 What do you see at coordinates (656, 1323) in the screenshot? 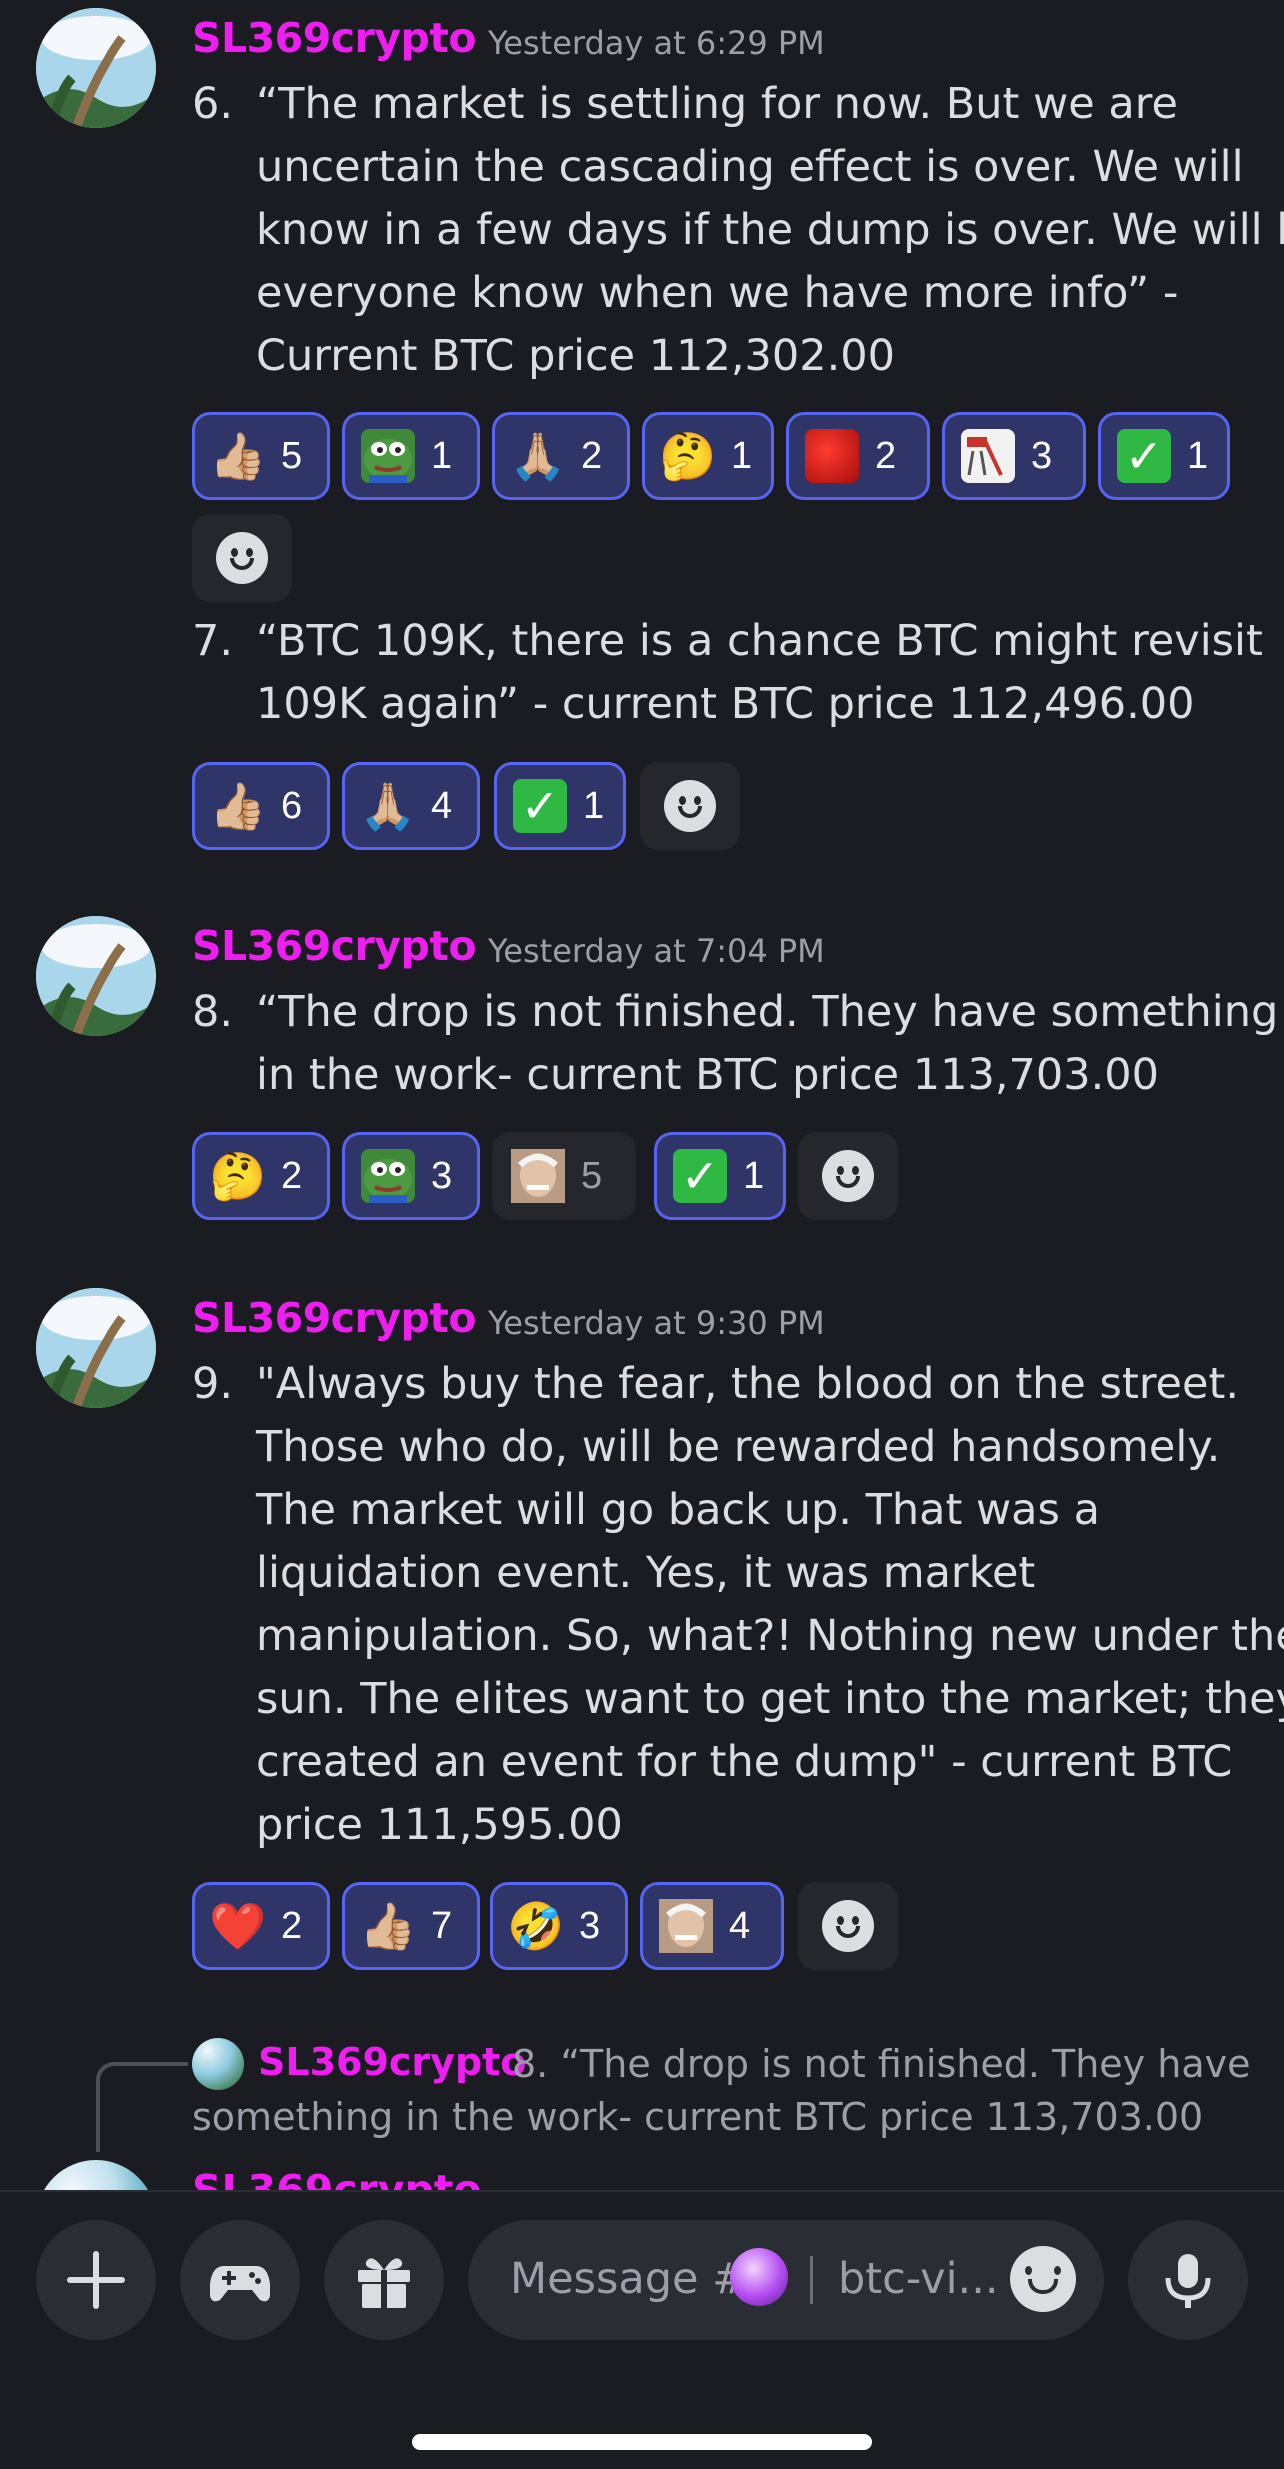
I see `message-timestamp: Yesterday at 9:30 PM` at bounding box center [656, 1323].